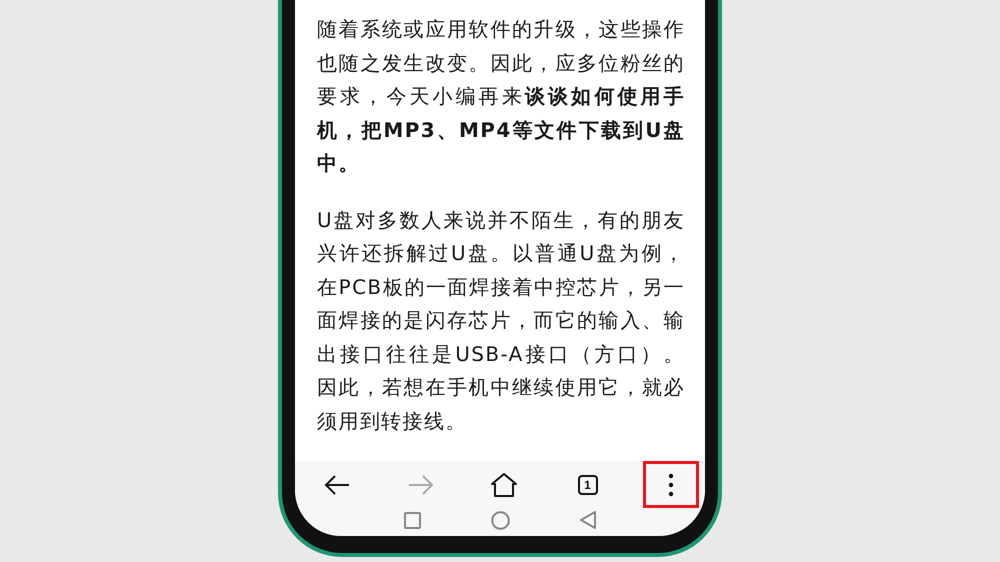  What do you see at coordinates (501, 96) in the screenshot?
I see `article-paragraph: 随着系统或应用软件的升级，这些操作也随之发生改变。因此，应多位粉丝的要求，今天小编再来谈谈如何使用手机，把MP3、MP4等文件下载到U盘中。` at bounding box center [501, 96].